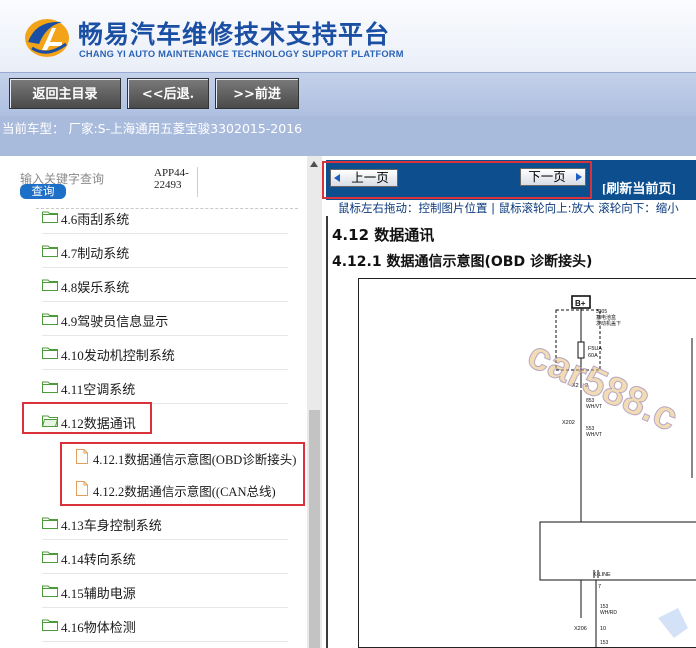  I want to click on battery-label: B+, so click(580, 303).